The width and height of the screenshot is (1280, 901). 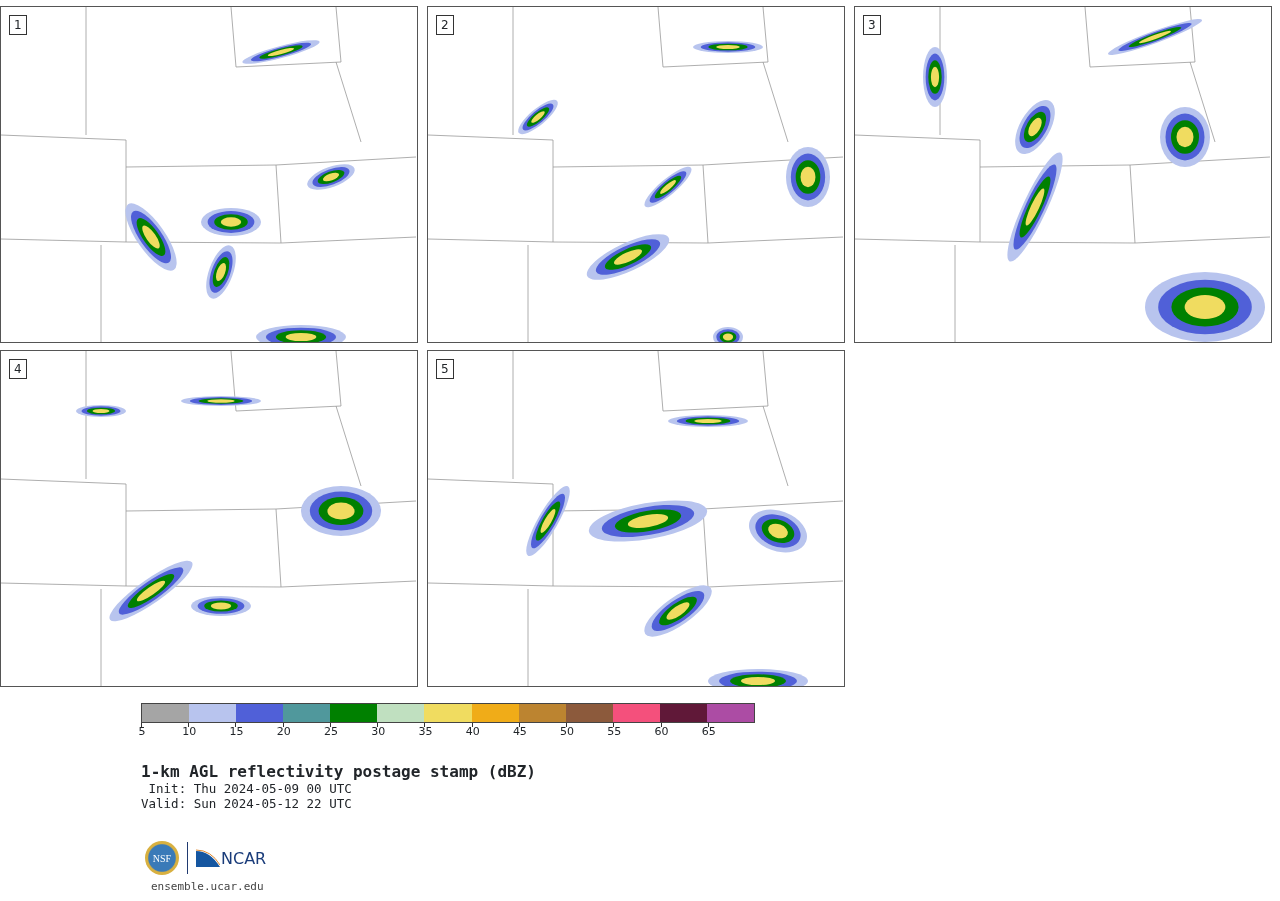 What do you see at coordinates (567, 732) in the screenshot?
I see `tick-label: 50` at bounding box center [567, 732].